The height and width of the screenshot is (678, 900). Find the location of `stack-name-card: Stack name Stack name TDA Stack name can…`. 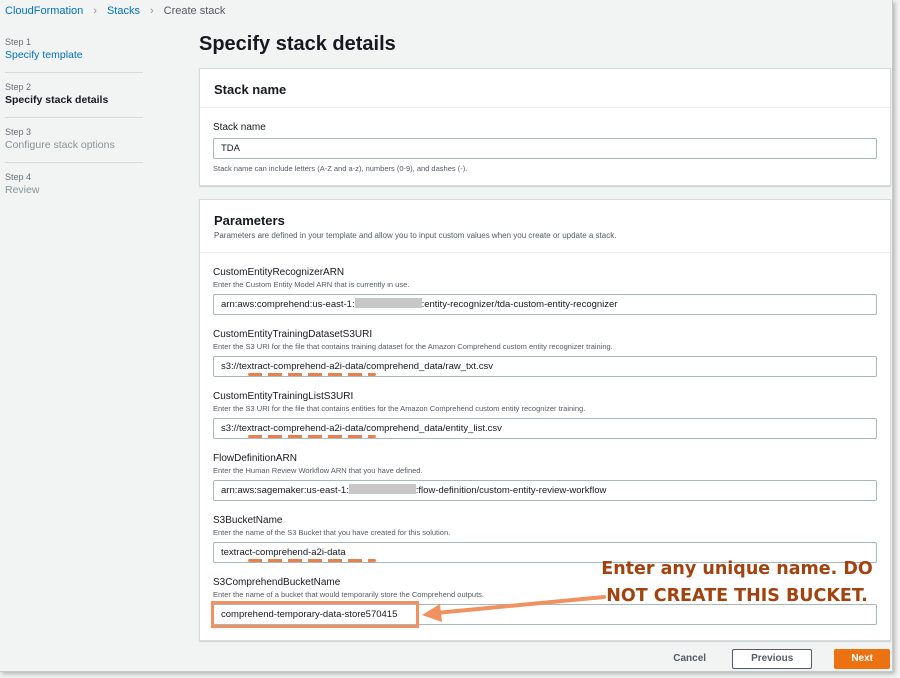

stack-name-card: Stack name Stack name TDA Stack name can… is located at coordinates (545, 127).